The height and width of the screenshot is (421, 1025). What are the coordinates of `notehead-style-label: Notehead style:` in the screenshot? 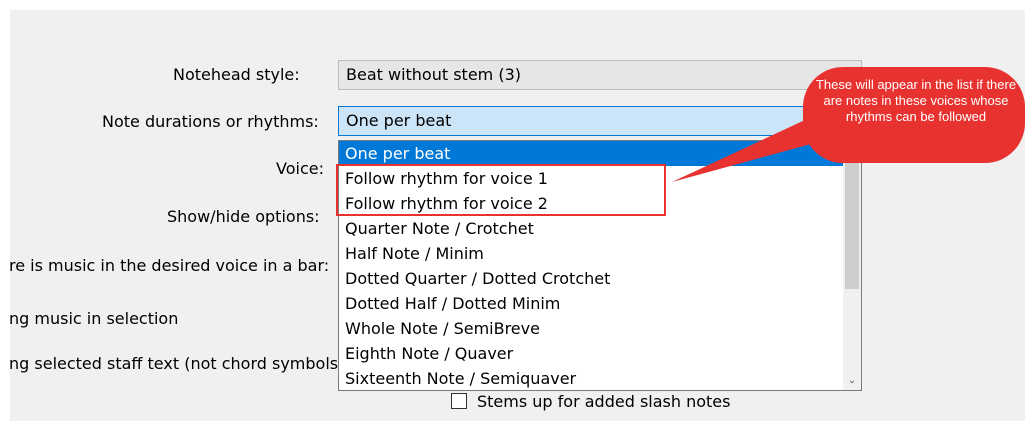 It's located at (236, 74).